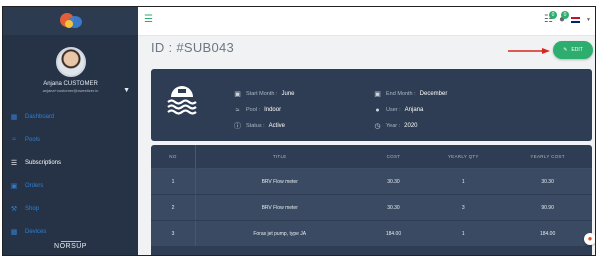  Describe the element at coordinates (565, 15) in the screenshot. I see `user-badge: 0` at that location.